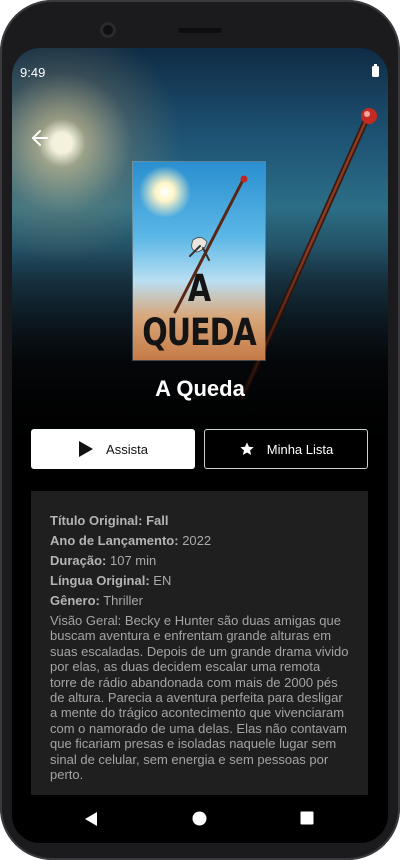 The image size is (400, 860). Describe the element at coordinates (200, 30) in the screenshot. I see `earpiece-speaker` at that location.